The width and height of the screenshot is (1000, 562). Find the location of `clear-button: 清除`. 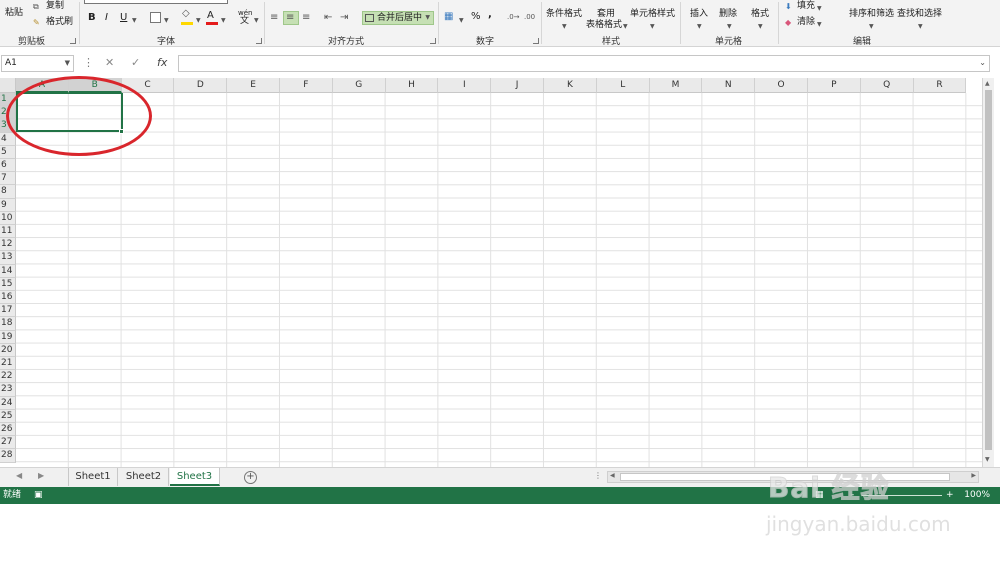

clear-button: 清除 is located at coordinates (806, 22).